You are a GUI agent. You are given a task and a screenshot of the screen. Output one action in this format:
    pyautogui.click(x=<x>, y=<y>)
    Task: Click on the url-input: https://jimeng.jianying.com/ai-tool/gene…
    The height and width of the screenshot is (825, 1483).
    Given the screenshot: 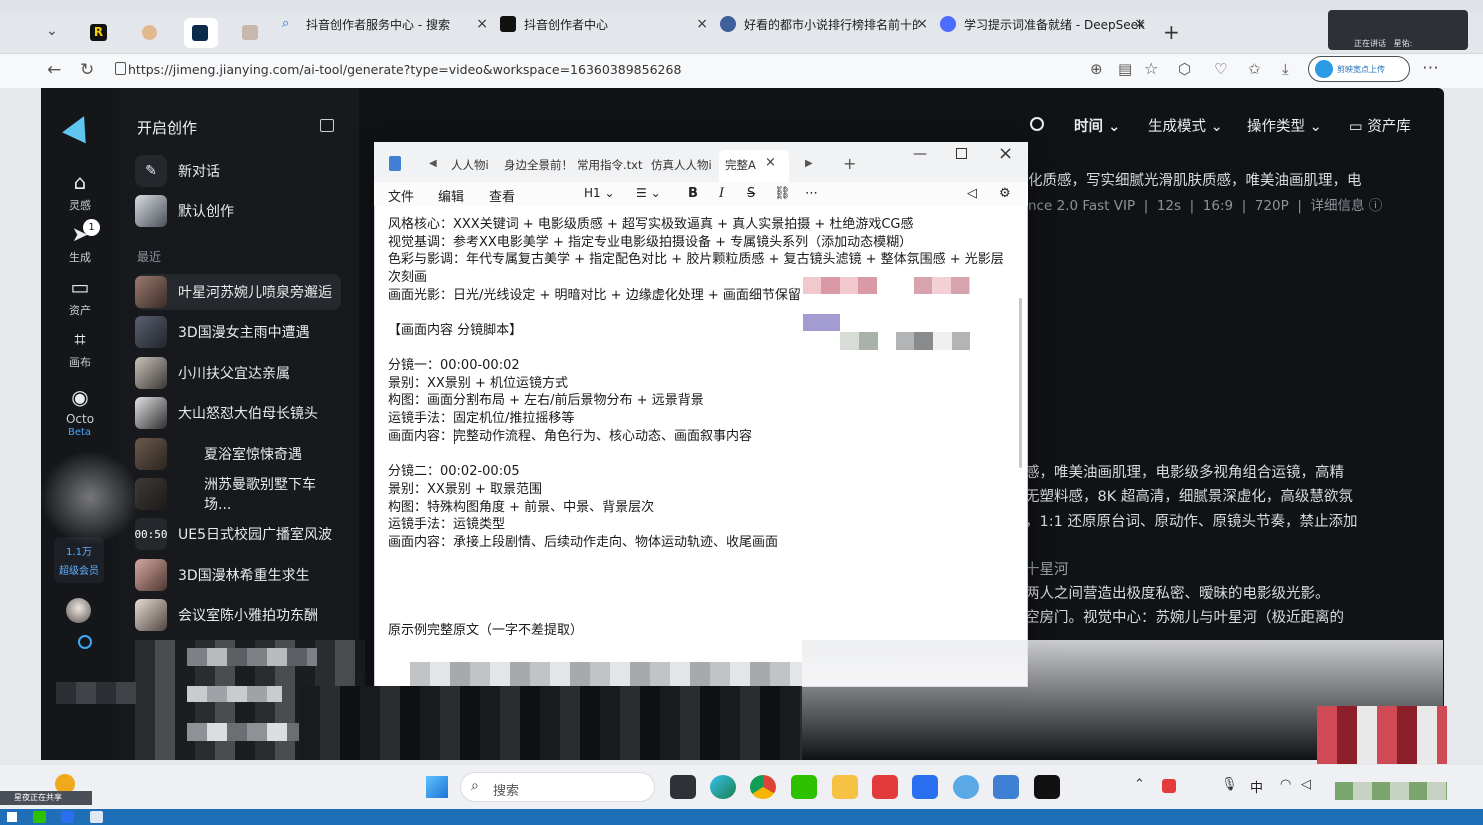 What is the action you would take?
    pyautogui.click(x=614, y=70)
    